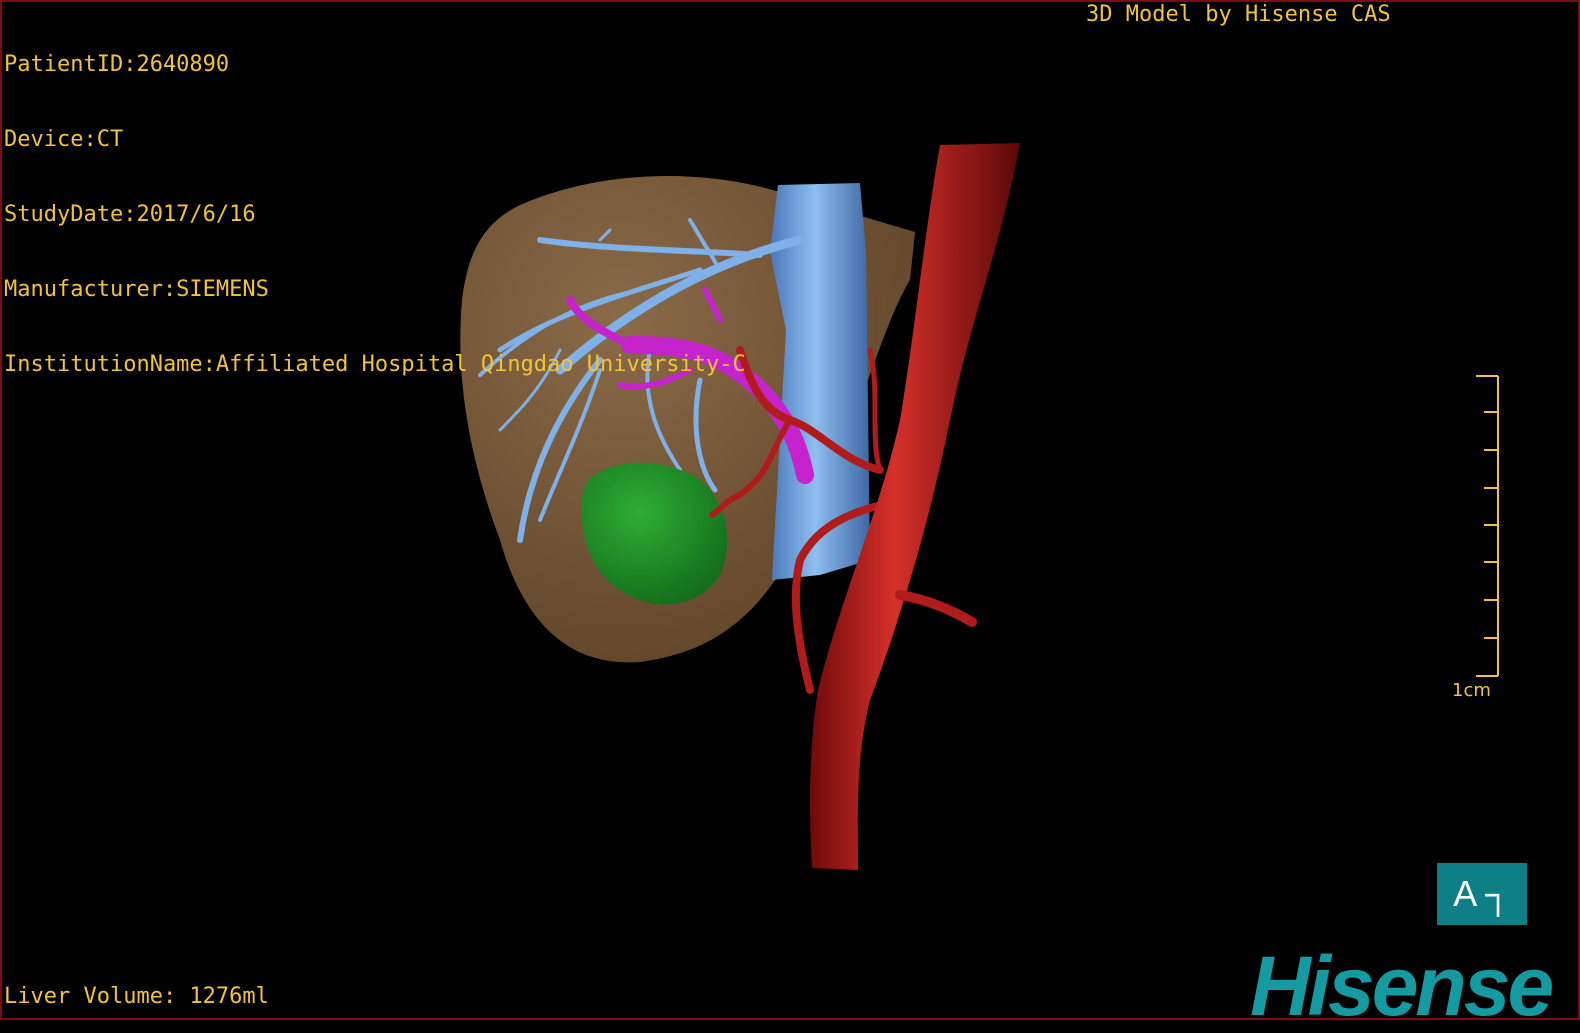 This screenshot has width=1580, height=1033. Describe the element at coordinates (1238, 14) in the screenshot. I see `model-credit-text: 3D Model by Hisense CAS` at that location.